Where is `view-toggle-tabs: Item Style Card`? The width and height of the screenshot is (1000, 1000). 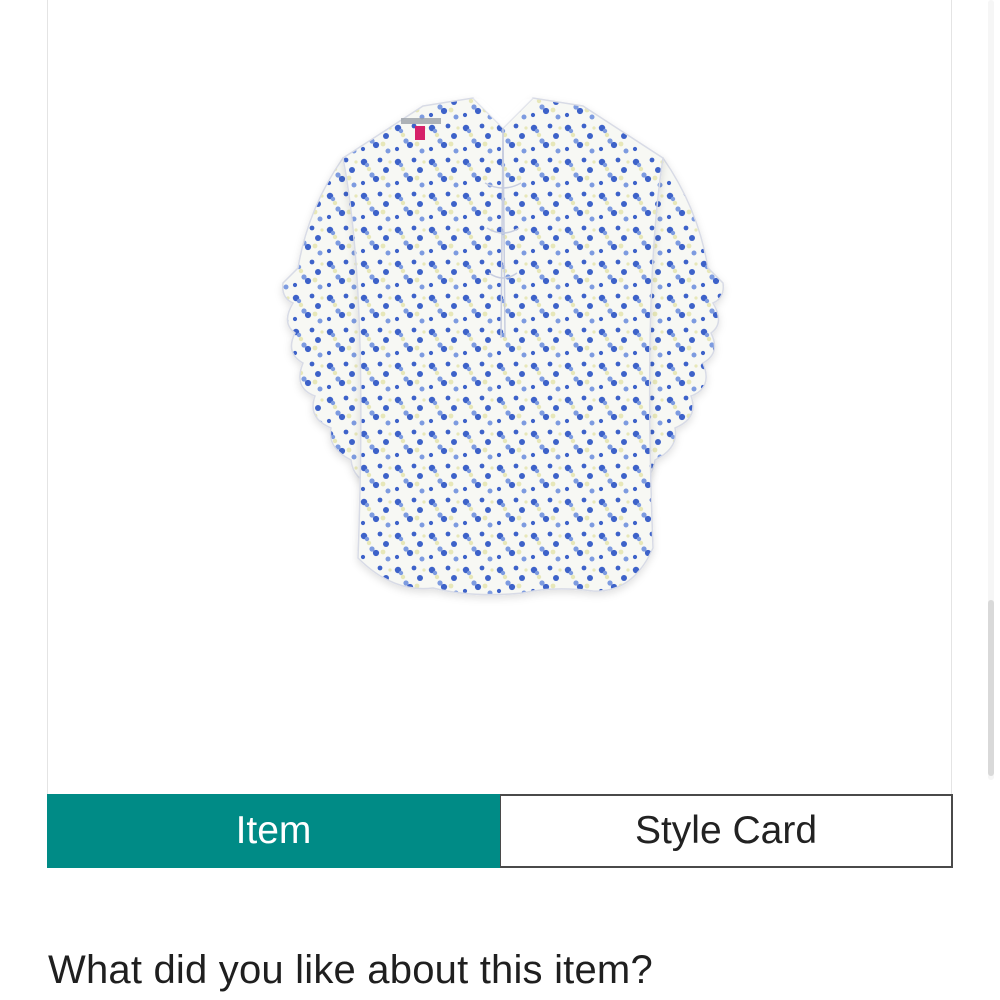 view-toggle-tabs: Item Style Card is located at coordinates (500, 831).